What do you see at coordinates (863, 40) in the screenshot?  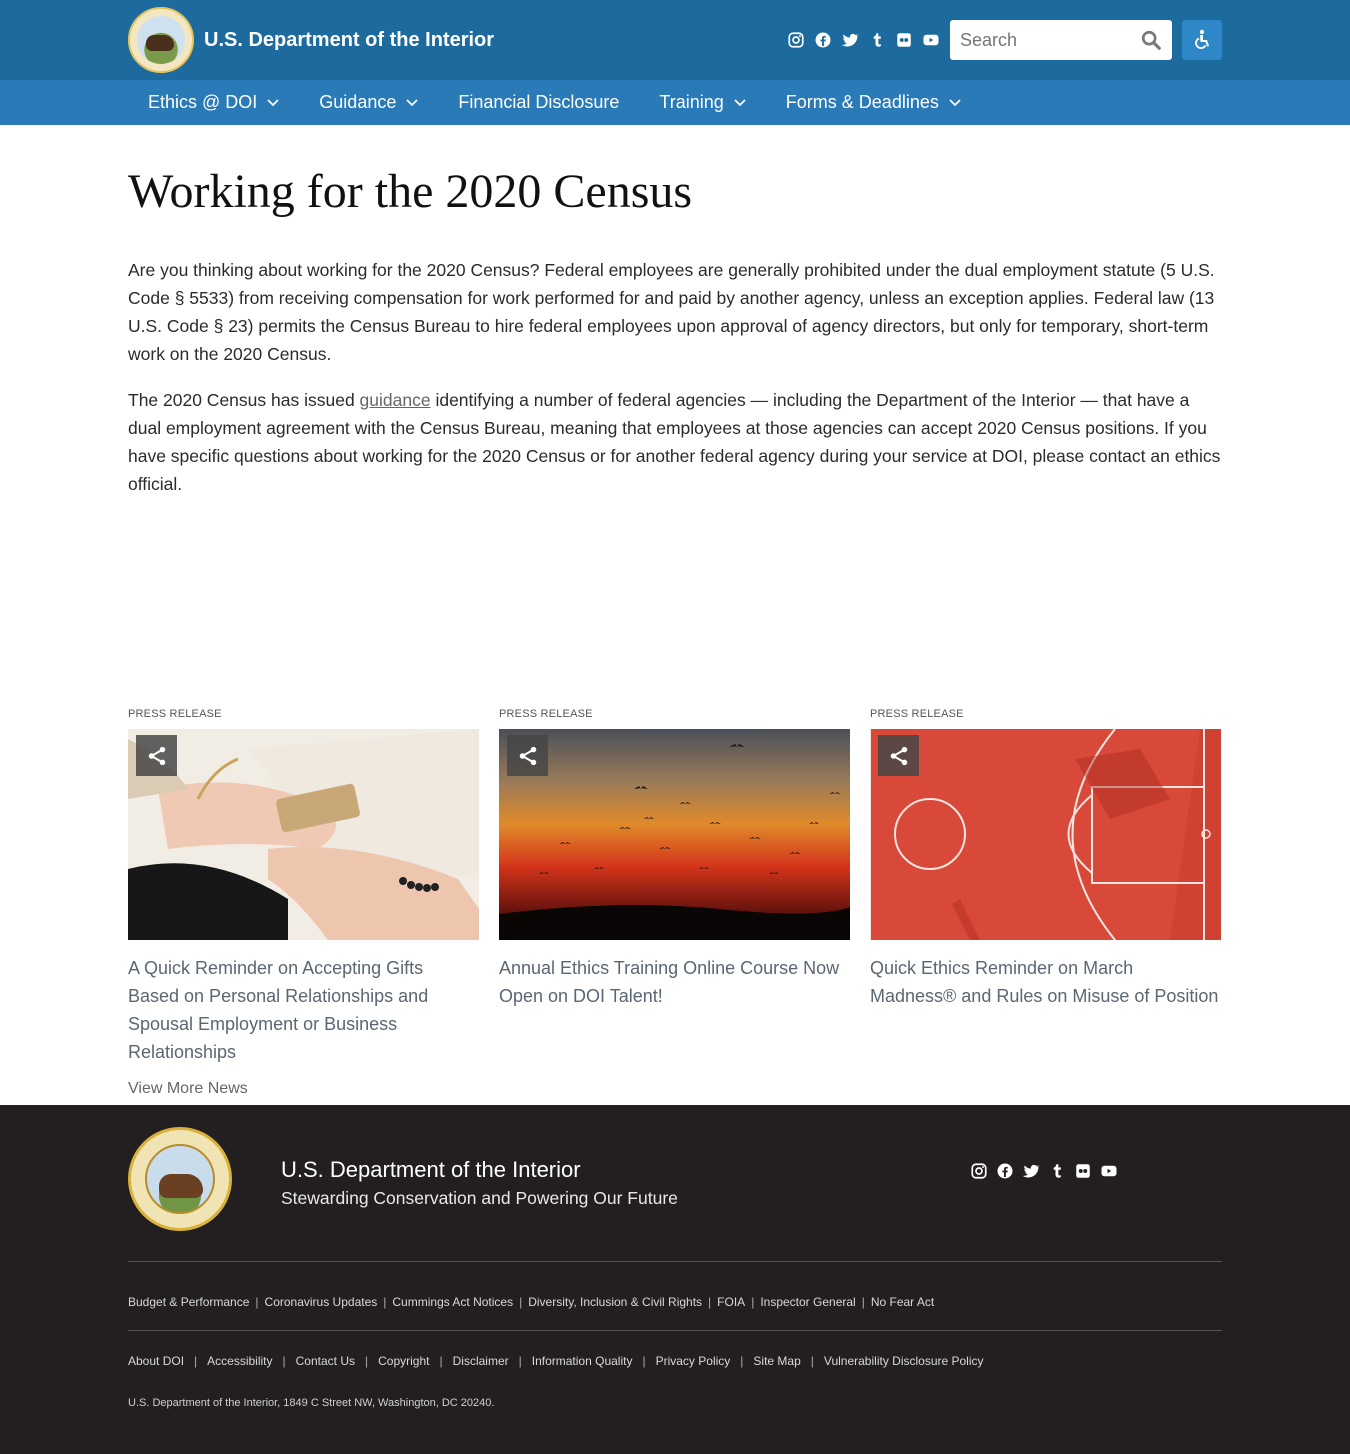 I see `header-social-links` at bounding box center [863, 40].